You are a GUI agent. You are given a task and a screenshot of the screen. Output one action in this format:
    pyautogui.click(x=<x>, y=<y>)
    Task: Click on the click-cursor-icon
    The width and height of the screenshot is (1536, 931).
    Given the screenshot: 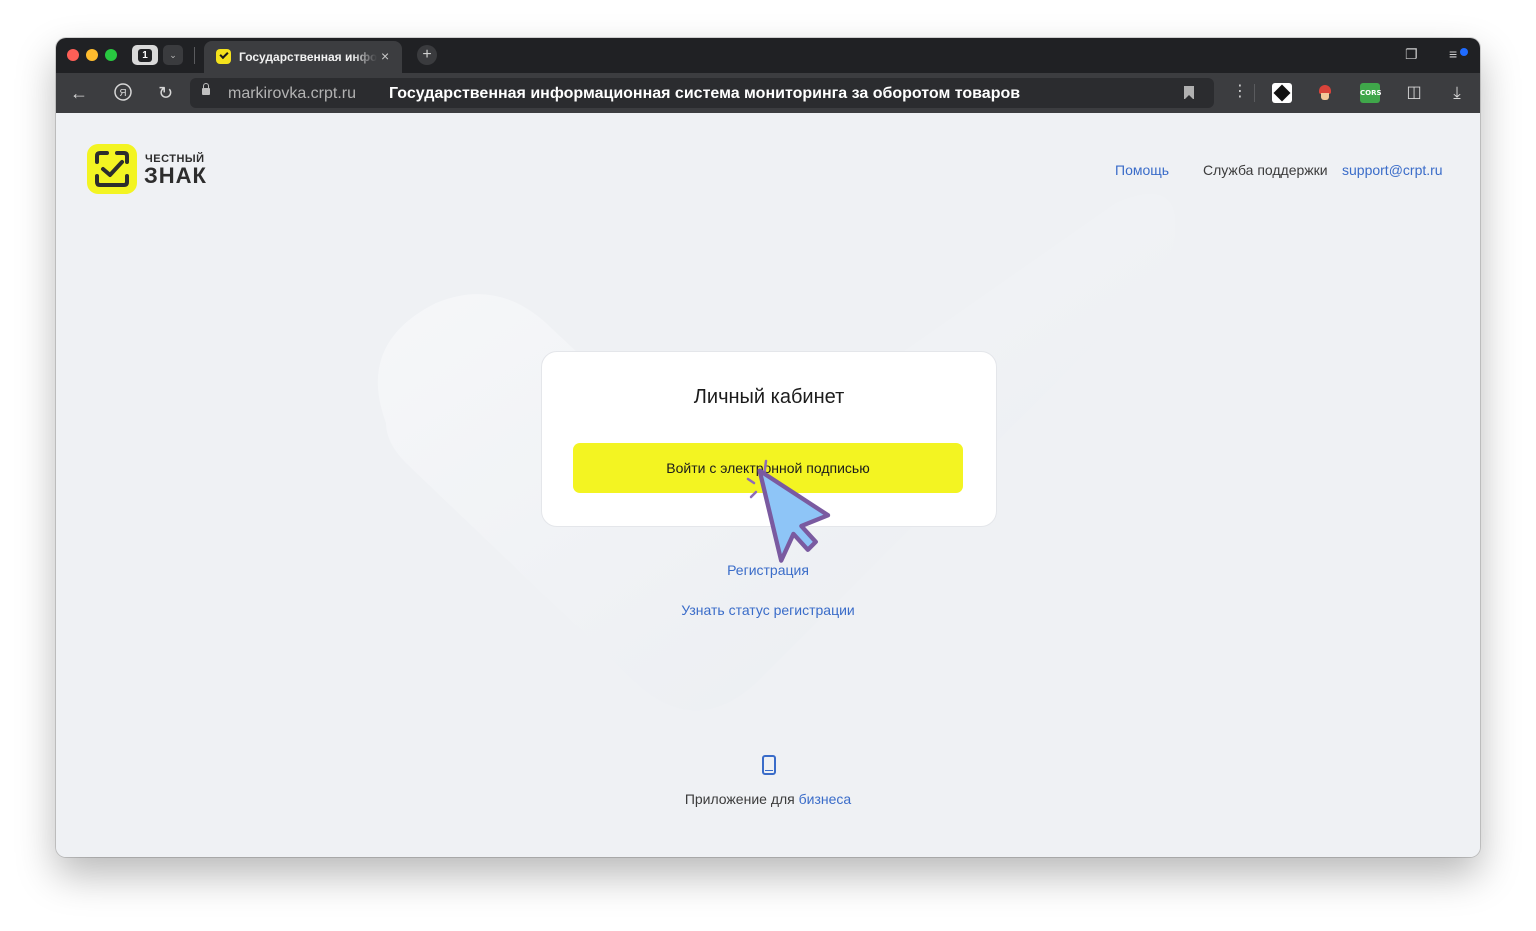 What is the action you would take?
    pyautogui.click(x=788, y=511)
    